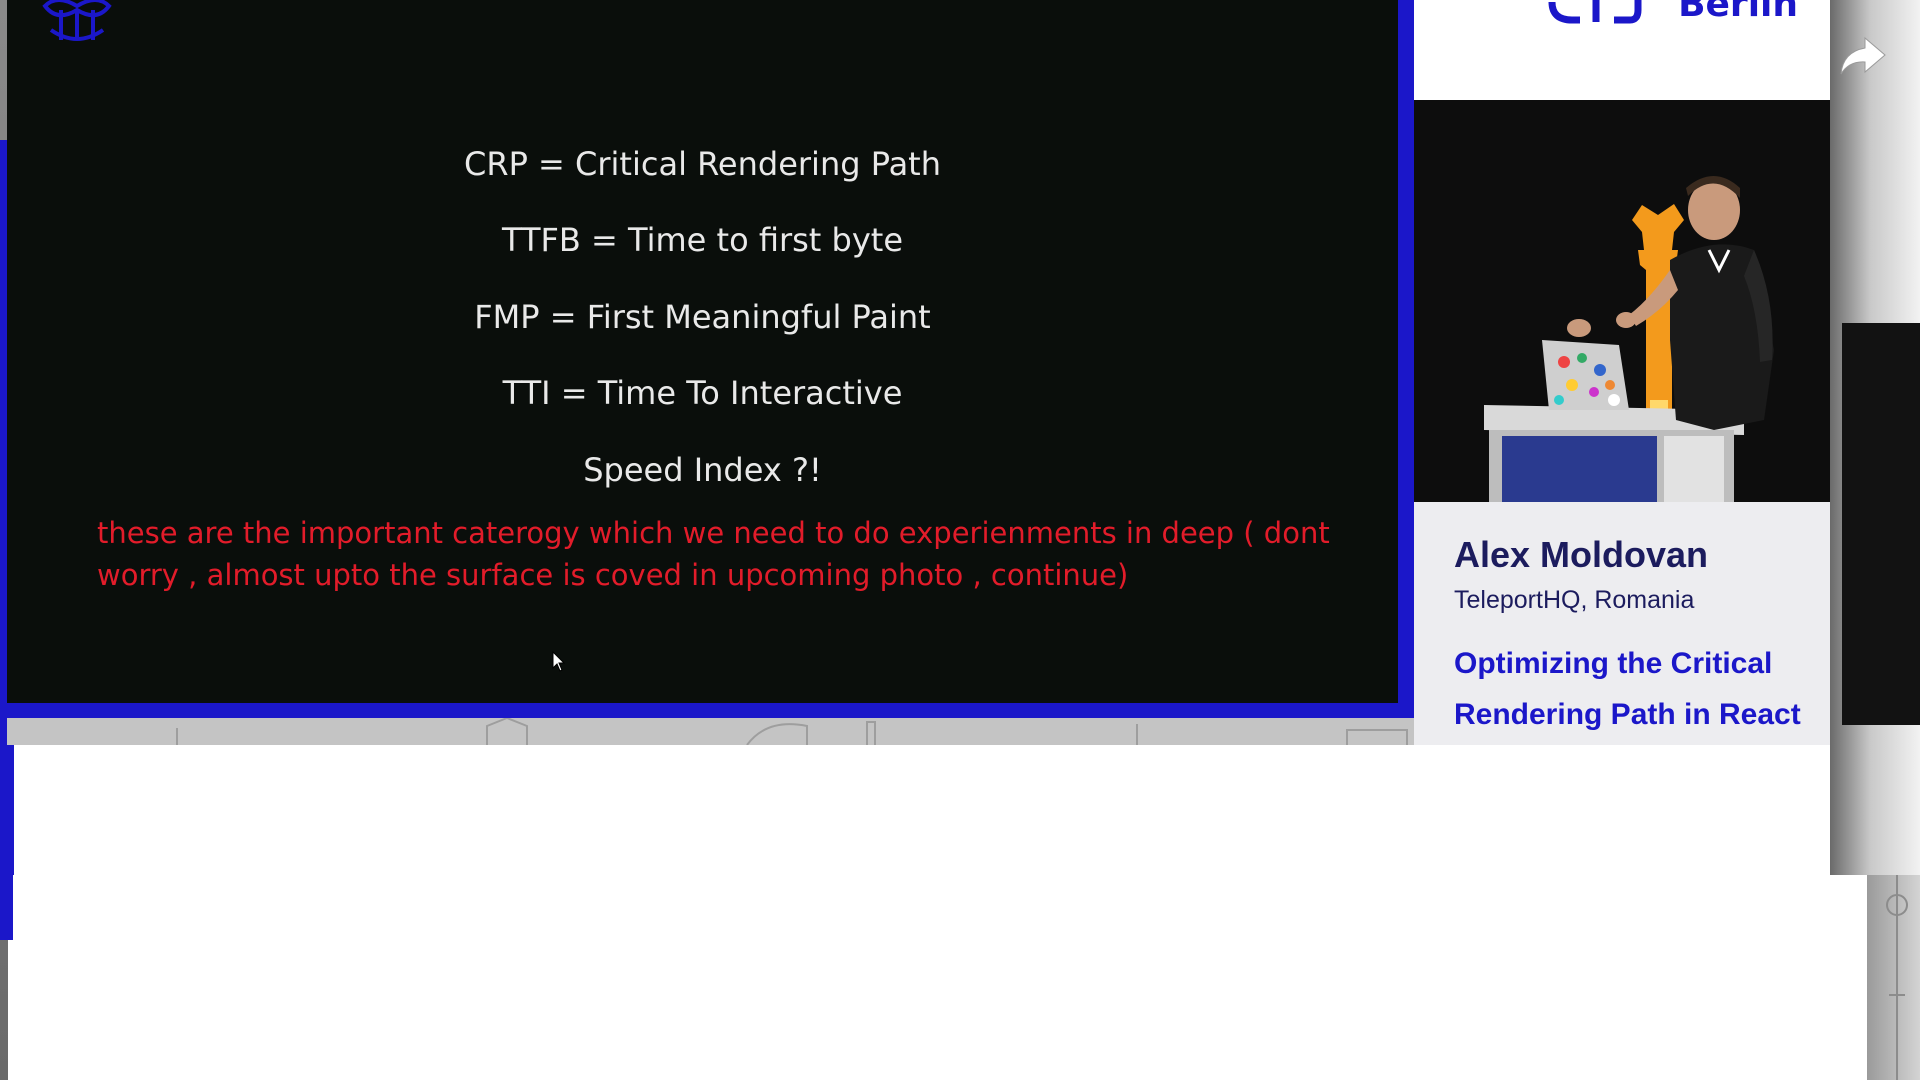  What do you see at coordinates (1595, 12) in the screenshot?
I see `conference-brand-logo-icon` at bounding box center [1595, 12].